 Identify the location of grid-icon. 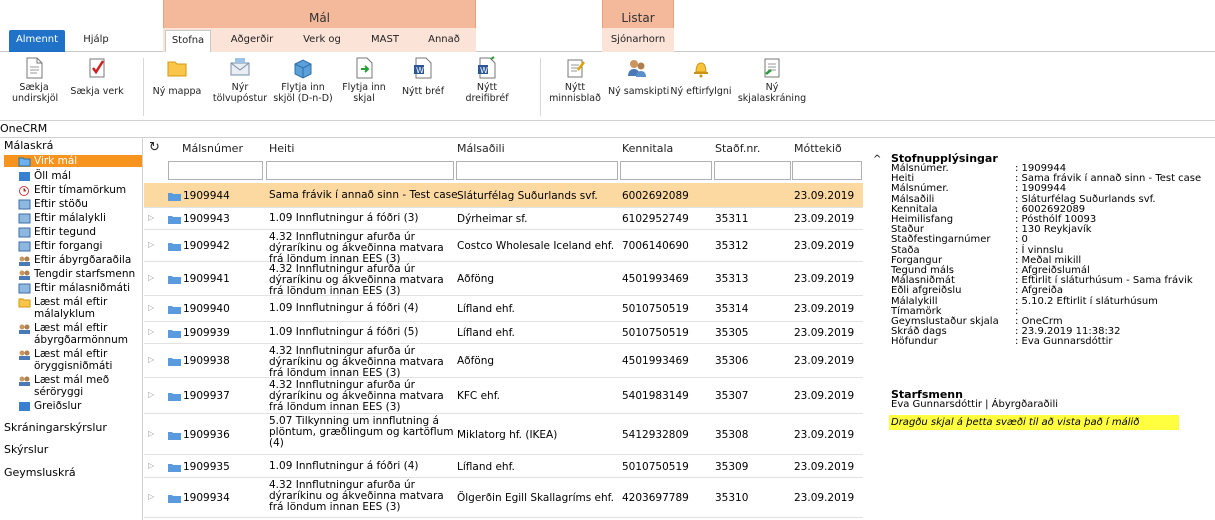
(24, 232).